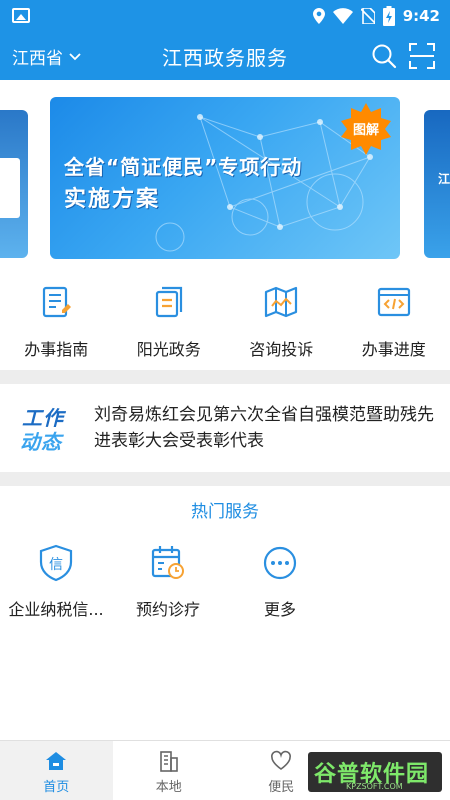  What do you see at coordinates (56, 787) in the screenshot?
I see `nav-tab-label: 首页` at bounding box center [56, 787].